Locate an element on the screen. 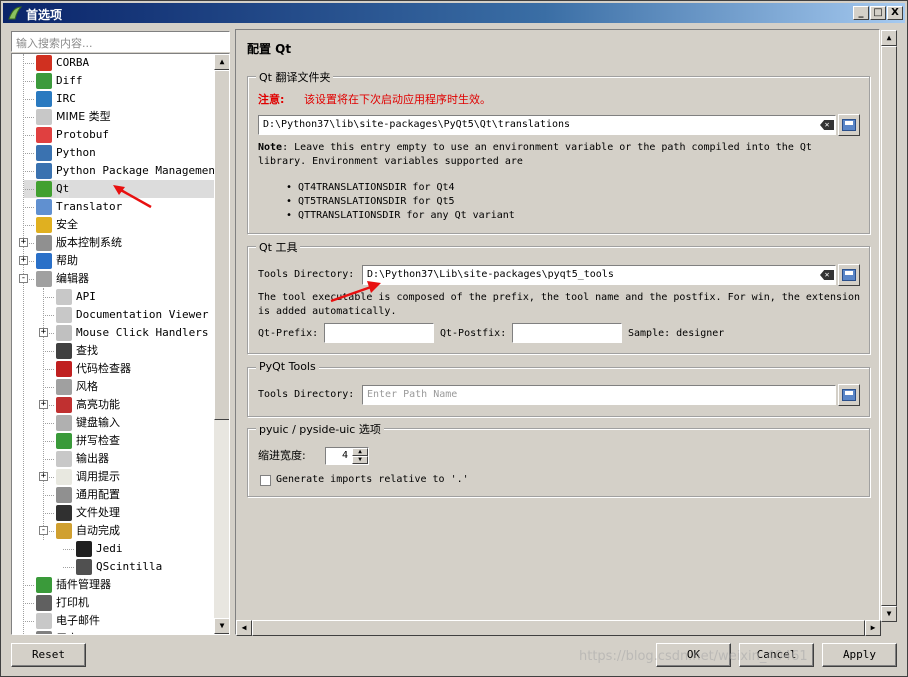  tree-item: Python Package Management is located at coordinates (117, 171).